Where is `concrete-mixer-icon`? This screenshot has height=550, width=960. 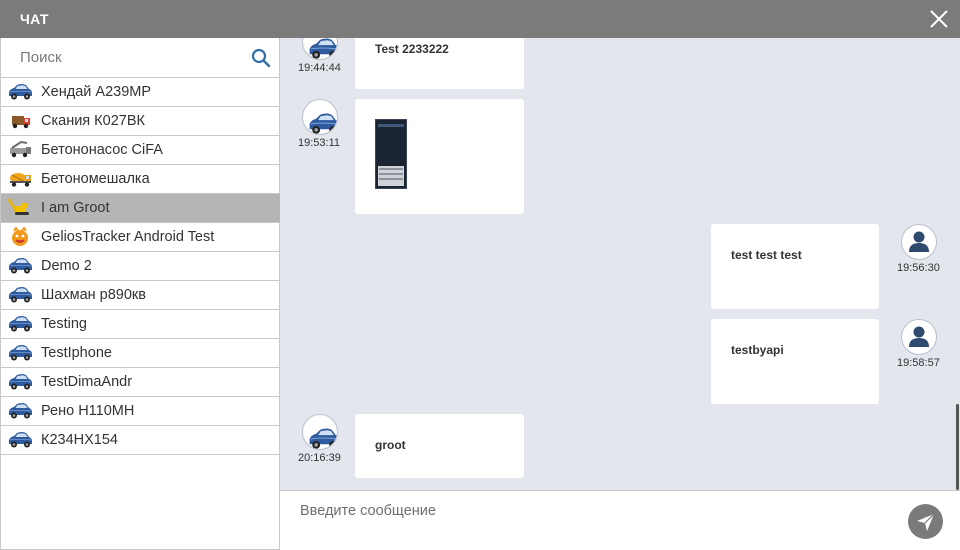 concrete-mixer-icon is located at coordinates (20, 179).